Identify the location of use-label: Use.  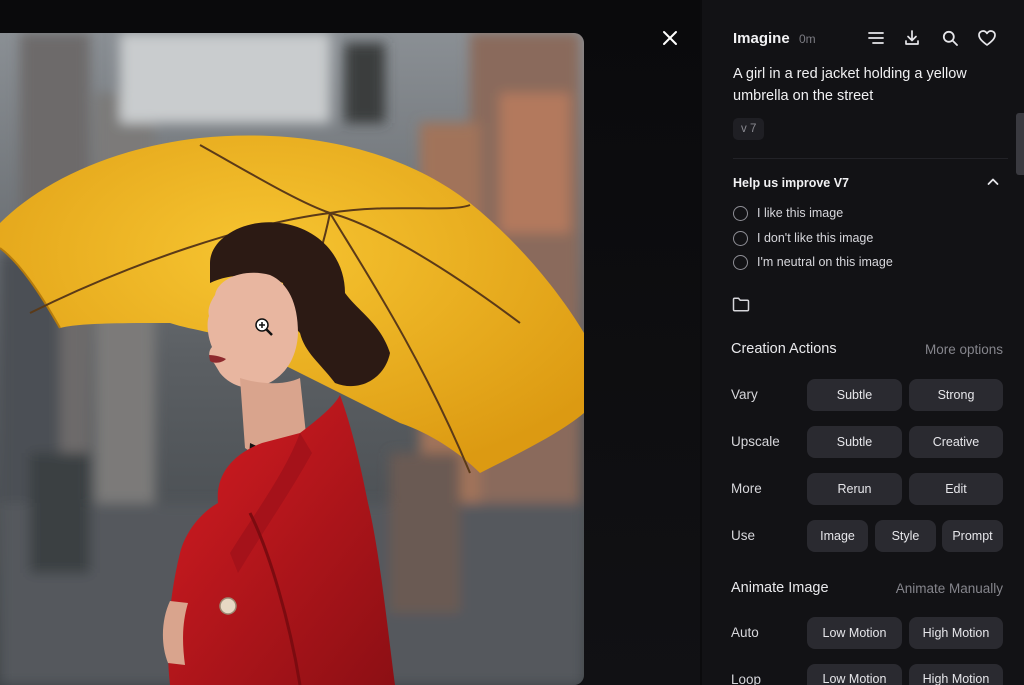
(743, 535).